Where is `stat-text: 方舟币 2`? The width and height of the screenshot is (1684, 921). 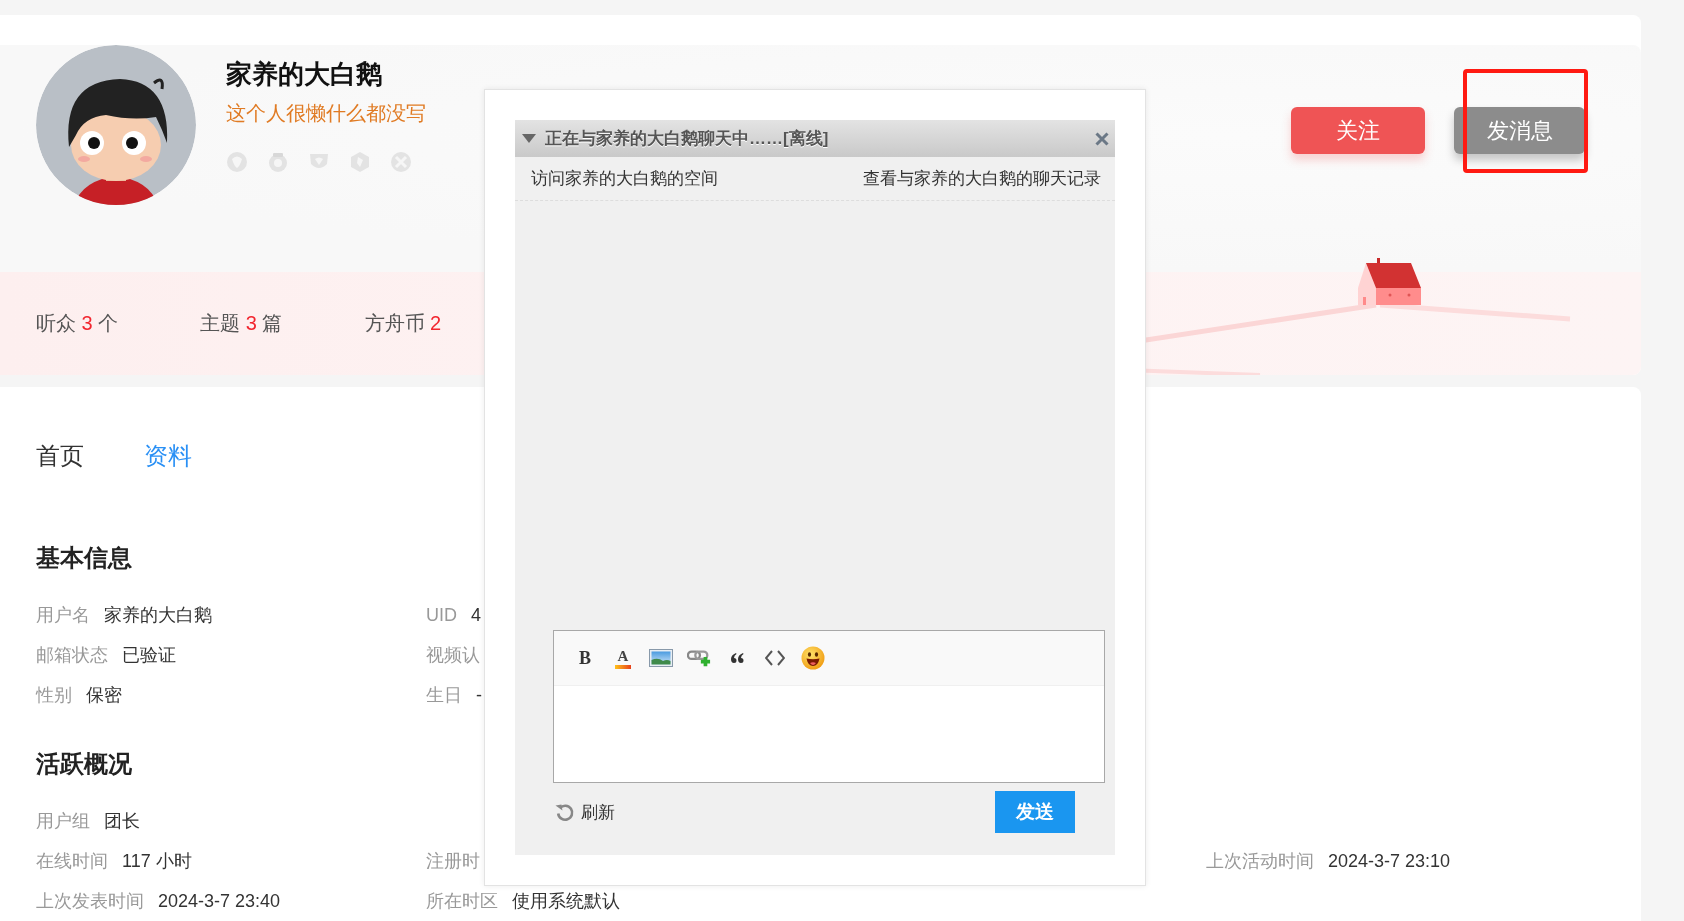
stat-text: 方舟币 2 is located at coordinates (403, 323).